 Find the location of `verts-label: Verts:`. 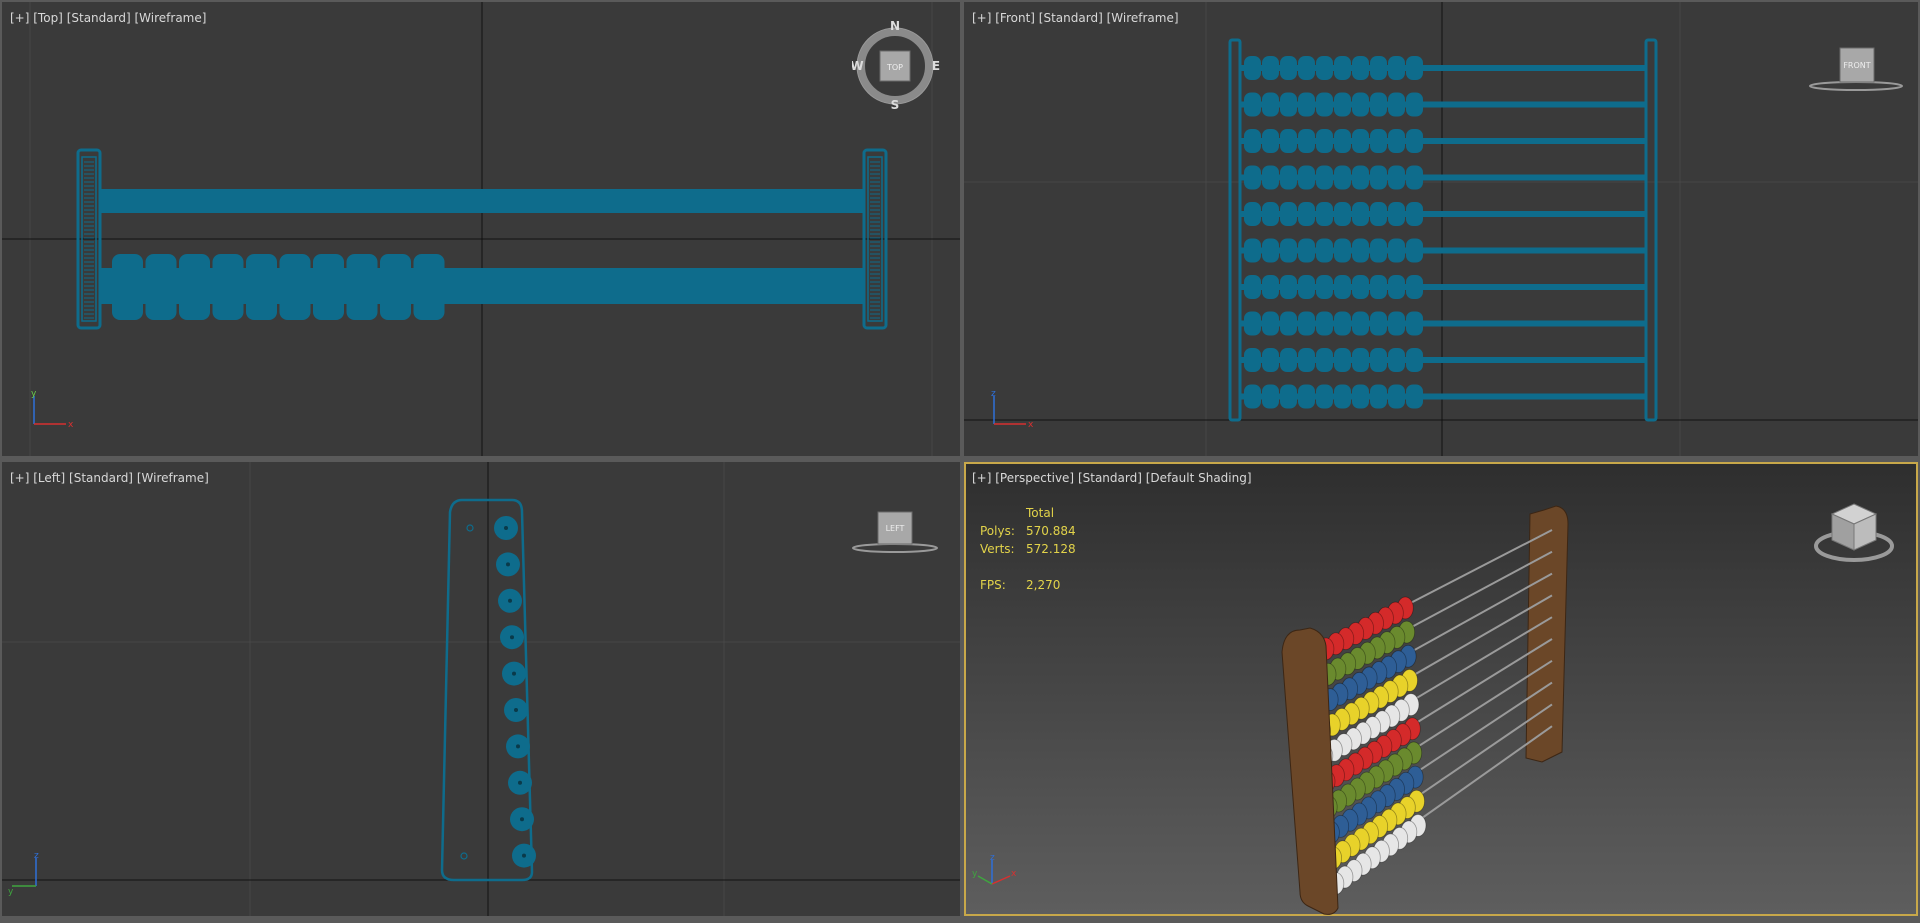

verts-label: Verts: is located at coordinates (1003, 549).